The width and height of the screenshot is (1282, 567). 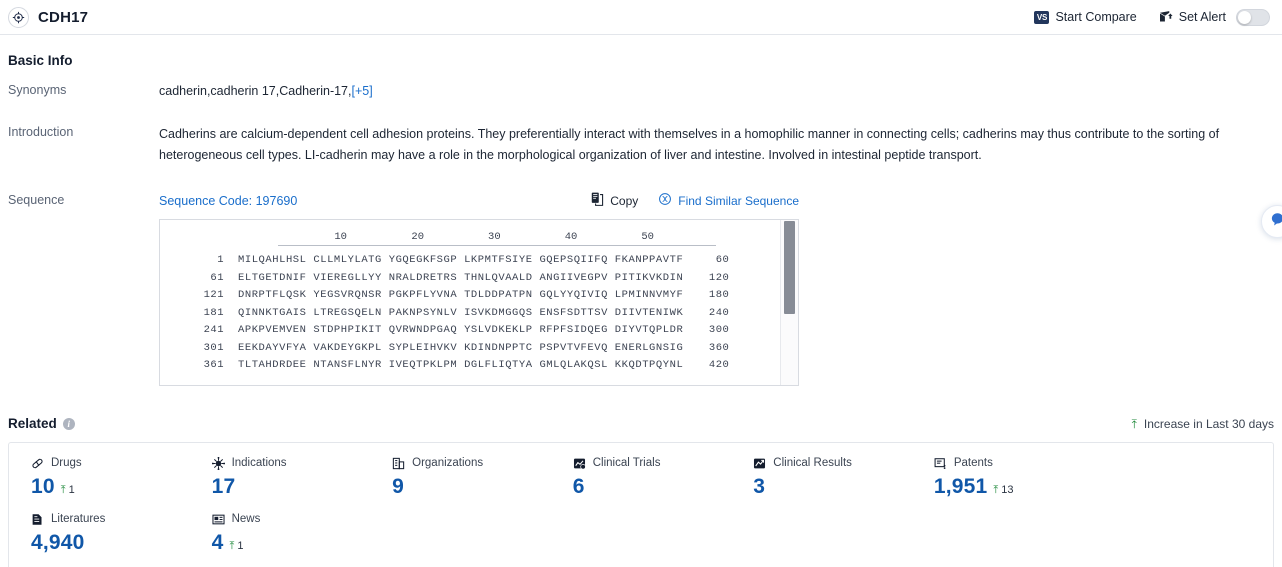 What do you see at coordinates (68, 423) in the screenshot?
I see `info-icon: i` at bounding box center [68, 423].